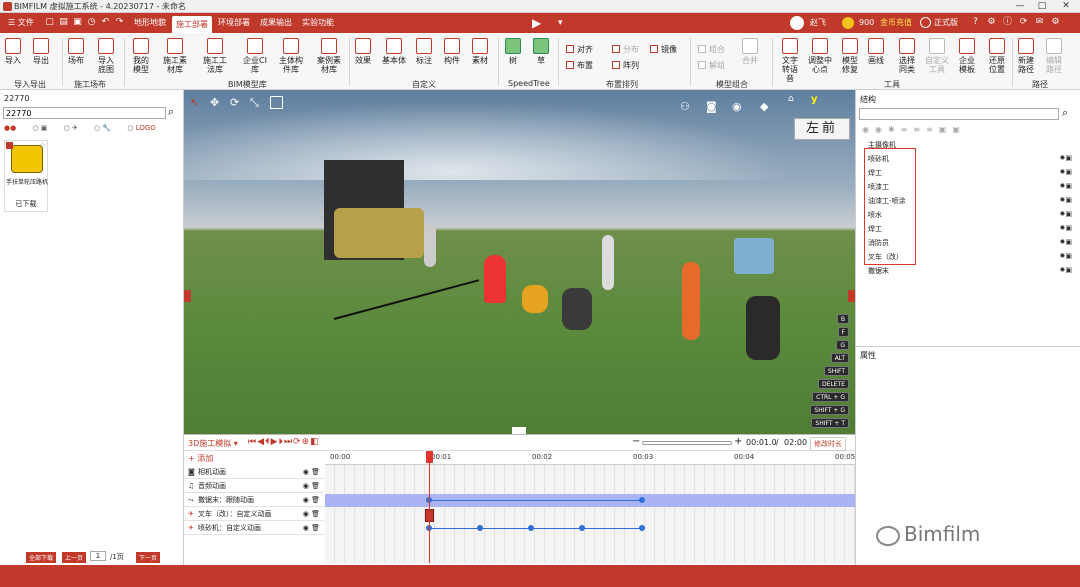 Image resolution: width=1080 pixels, height=587 pixels. I want to click on play-menu-chevron-icon: ▾, so click(560, 23).